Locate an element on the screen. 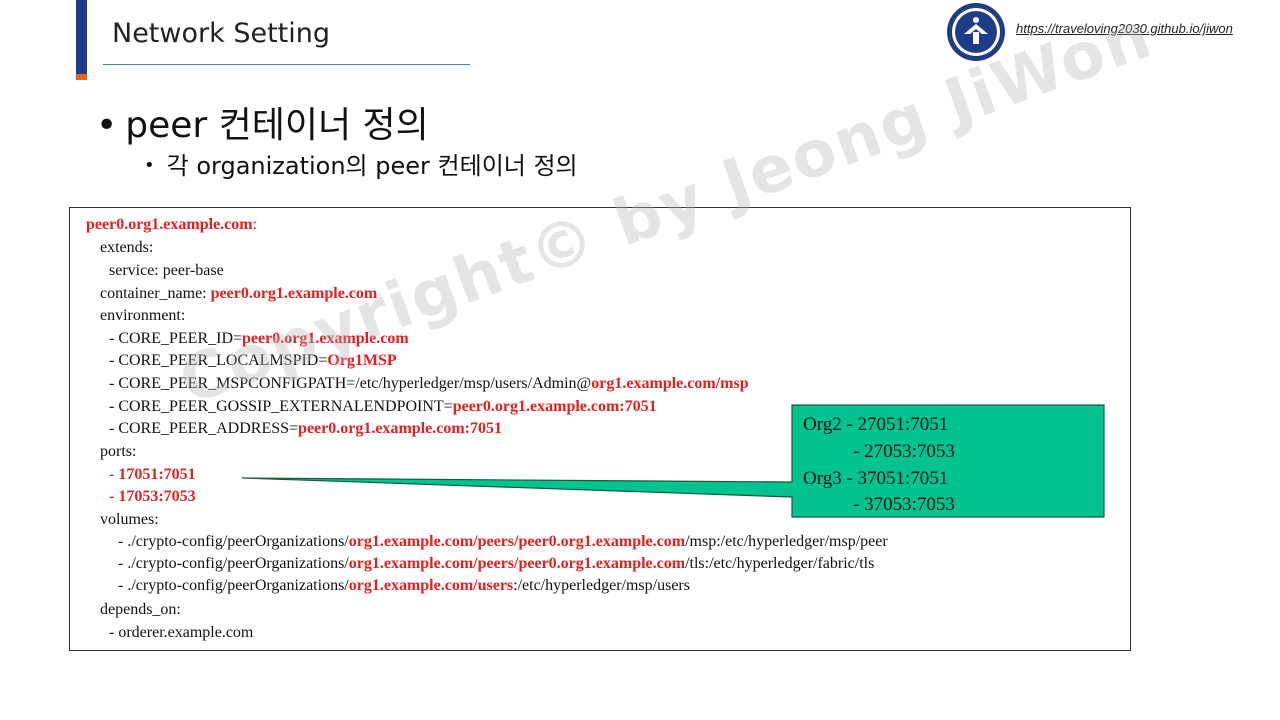 Image resolution: width=1280 pixels, height=720 pixels. code-line: volumes: is located at coordinates (129, 520).